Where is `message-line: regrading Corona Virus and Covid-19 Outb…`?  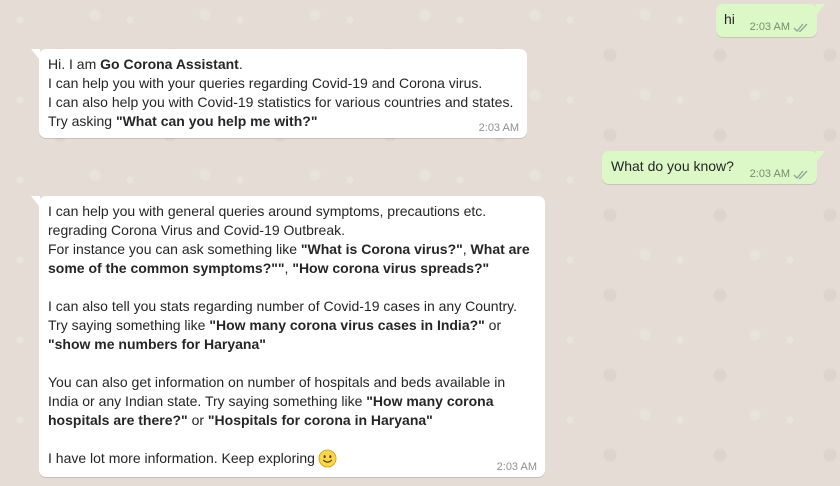
message-line: regrading Corona Virus and Covid-19 Outb… is located at coordinates (197, 230).